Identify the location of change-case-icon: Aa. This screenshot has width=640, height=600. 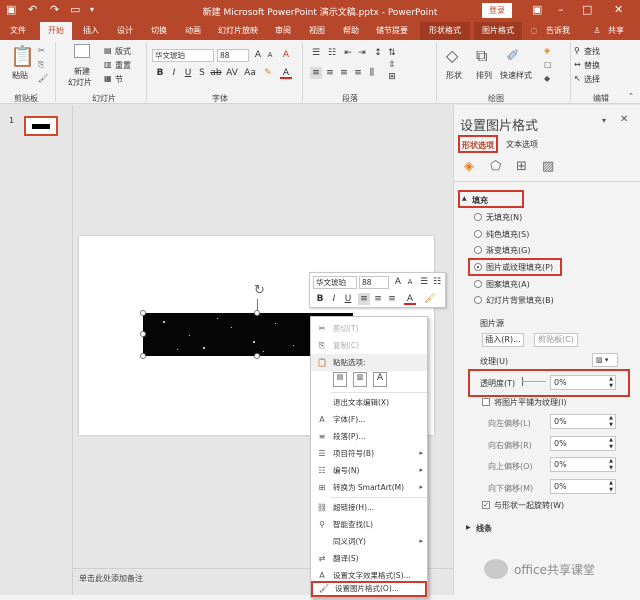
(250, 73).